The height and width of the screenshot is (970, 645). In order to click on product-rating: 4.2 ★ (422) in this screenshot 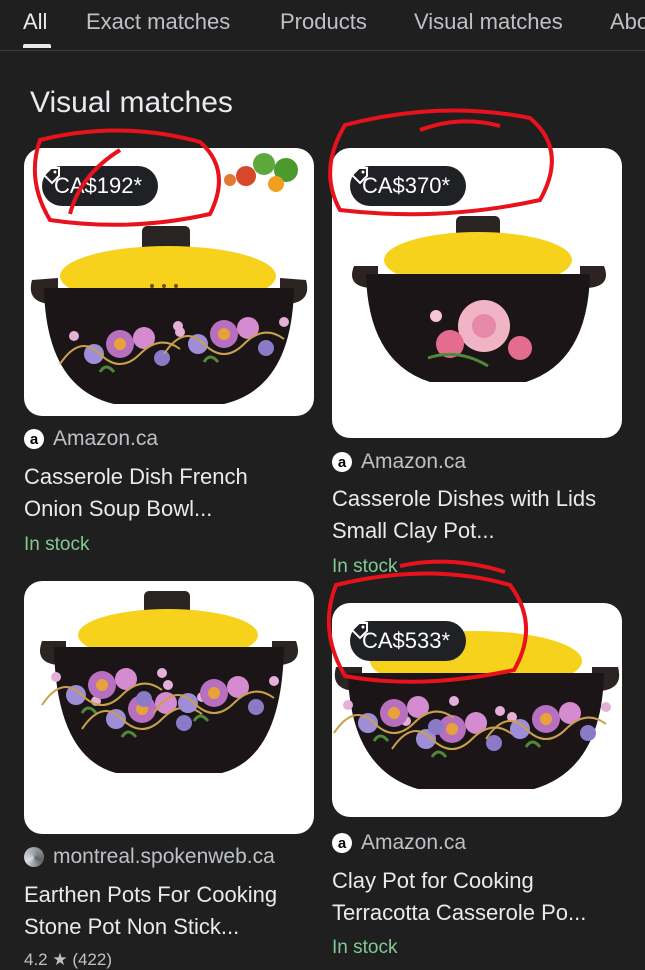, I will do `click(68, 959)`.